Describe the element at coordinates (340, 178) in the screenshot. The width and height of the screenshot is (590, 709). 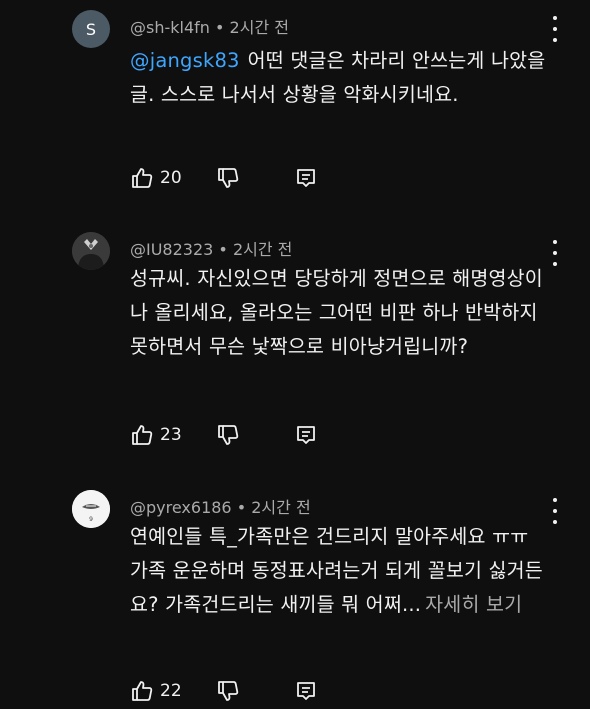
I see `comment-actions: 20` at that location.